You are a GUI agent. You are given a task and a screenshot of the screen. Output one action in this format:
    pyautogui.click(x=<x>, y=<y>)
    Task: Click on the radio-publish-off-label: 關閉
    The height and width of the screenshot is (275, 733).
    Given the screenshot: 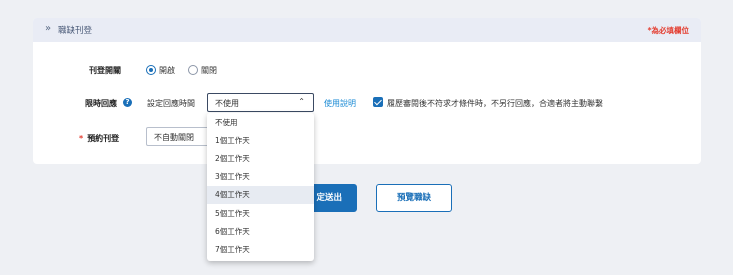 What is the action you would take?
    pyautogui.click(x=209, y=70)
    